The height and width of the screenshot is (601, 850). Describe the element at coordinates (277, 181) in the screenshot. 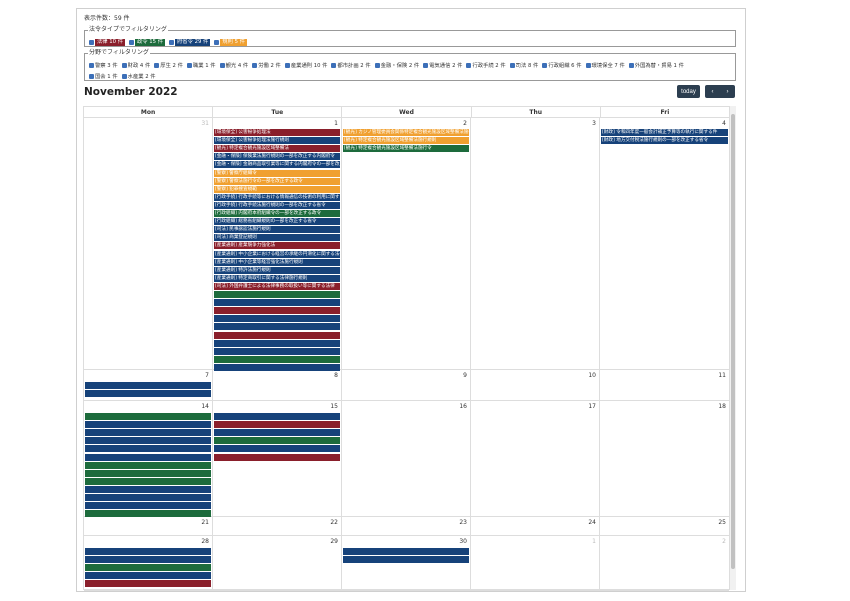

I see `calendar-event: [警察] 警察法施行令の一部を改正する政令` at that location.